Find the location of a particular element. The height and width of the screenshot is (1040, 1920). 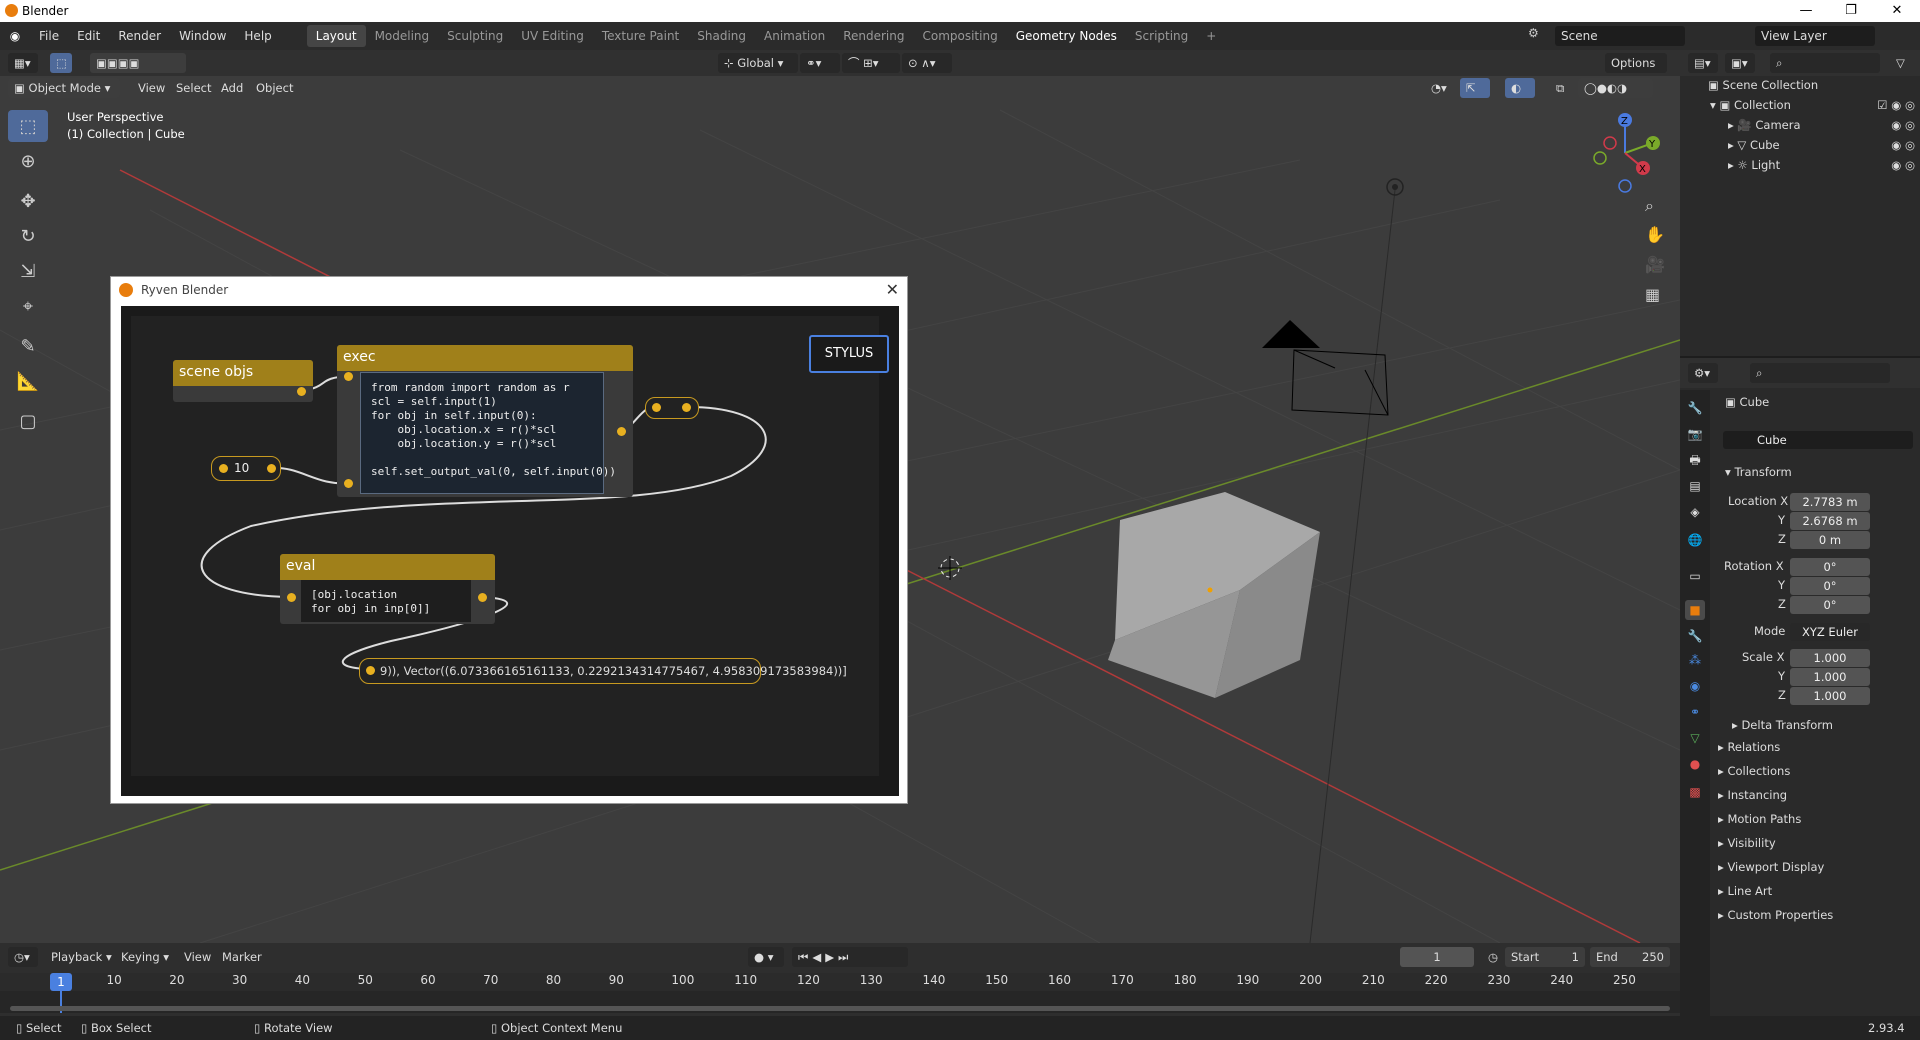

menu-marker: Marker is located at coordinates (242, 957).